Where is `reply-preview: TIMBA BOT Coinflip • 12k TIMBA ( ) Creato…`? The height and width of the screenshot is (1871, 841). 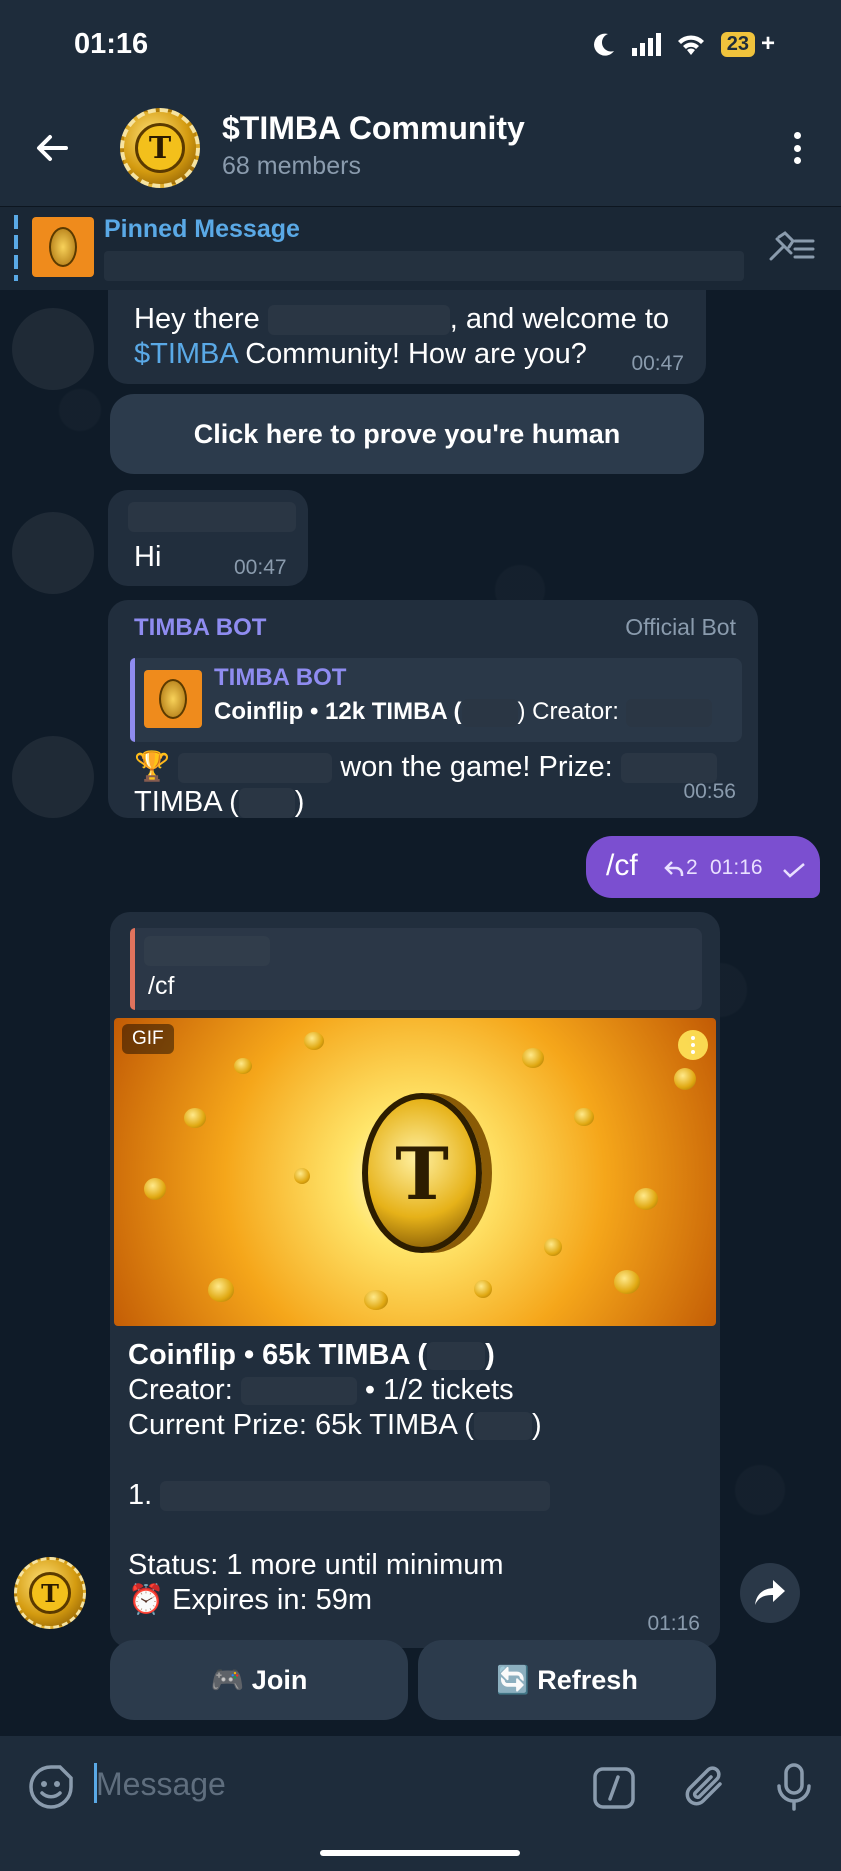
reply-preview: TIMBA BOT Coinflip • 12k TIMBA ( ) Creato… is located at coordinates (436, 700).